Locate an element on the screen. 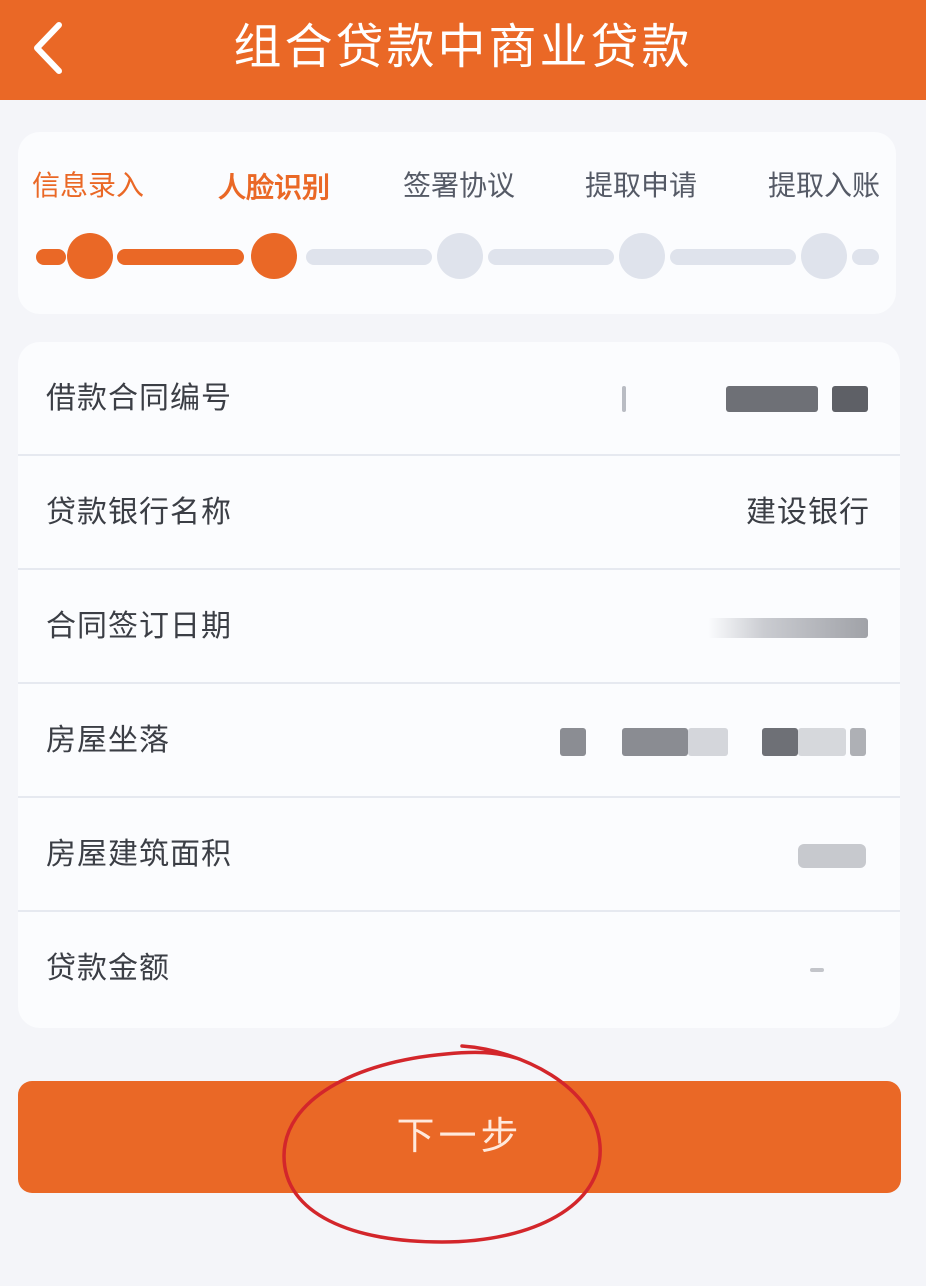 The image size is (926, 1286). info-value: 建设银行 is located at coordinates (808, 512).